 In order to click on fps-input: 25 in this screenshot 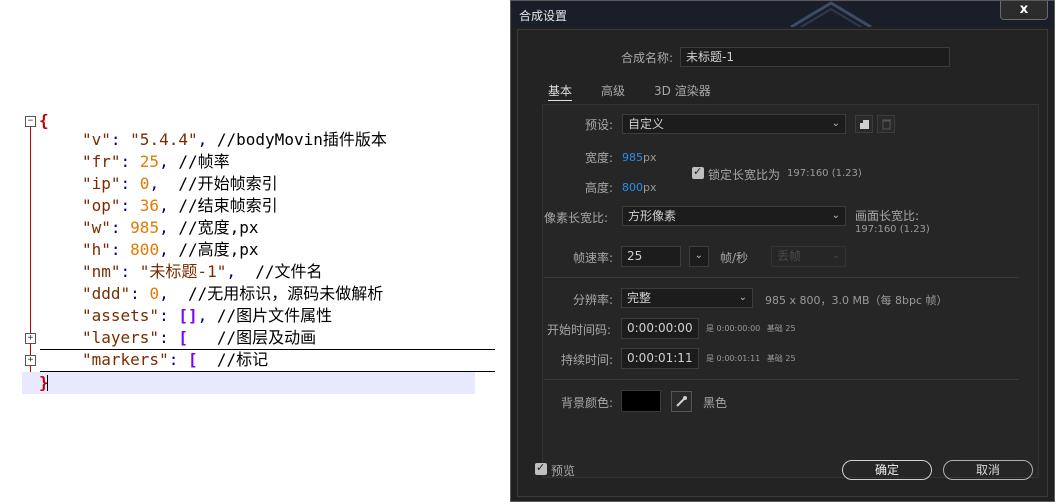, I will do `click(651, 256)`.